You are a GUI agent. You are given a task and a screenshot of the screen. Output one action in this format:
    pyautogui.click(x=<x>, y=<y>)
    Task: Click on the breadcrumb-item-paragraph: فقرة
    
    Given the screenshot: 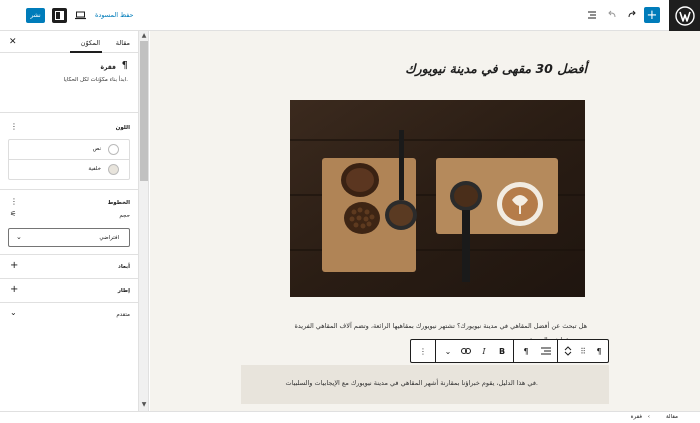 What is the action you would take?
    pyautogui.click(x=636, y=417)
    